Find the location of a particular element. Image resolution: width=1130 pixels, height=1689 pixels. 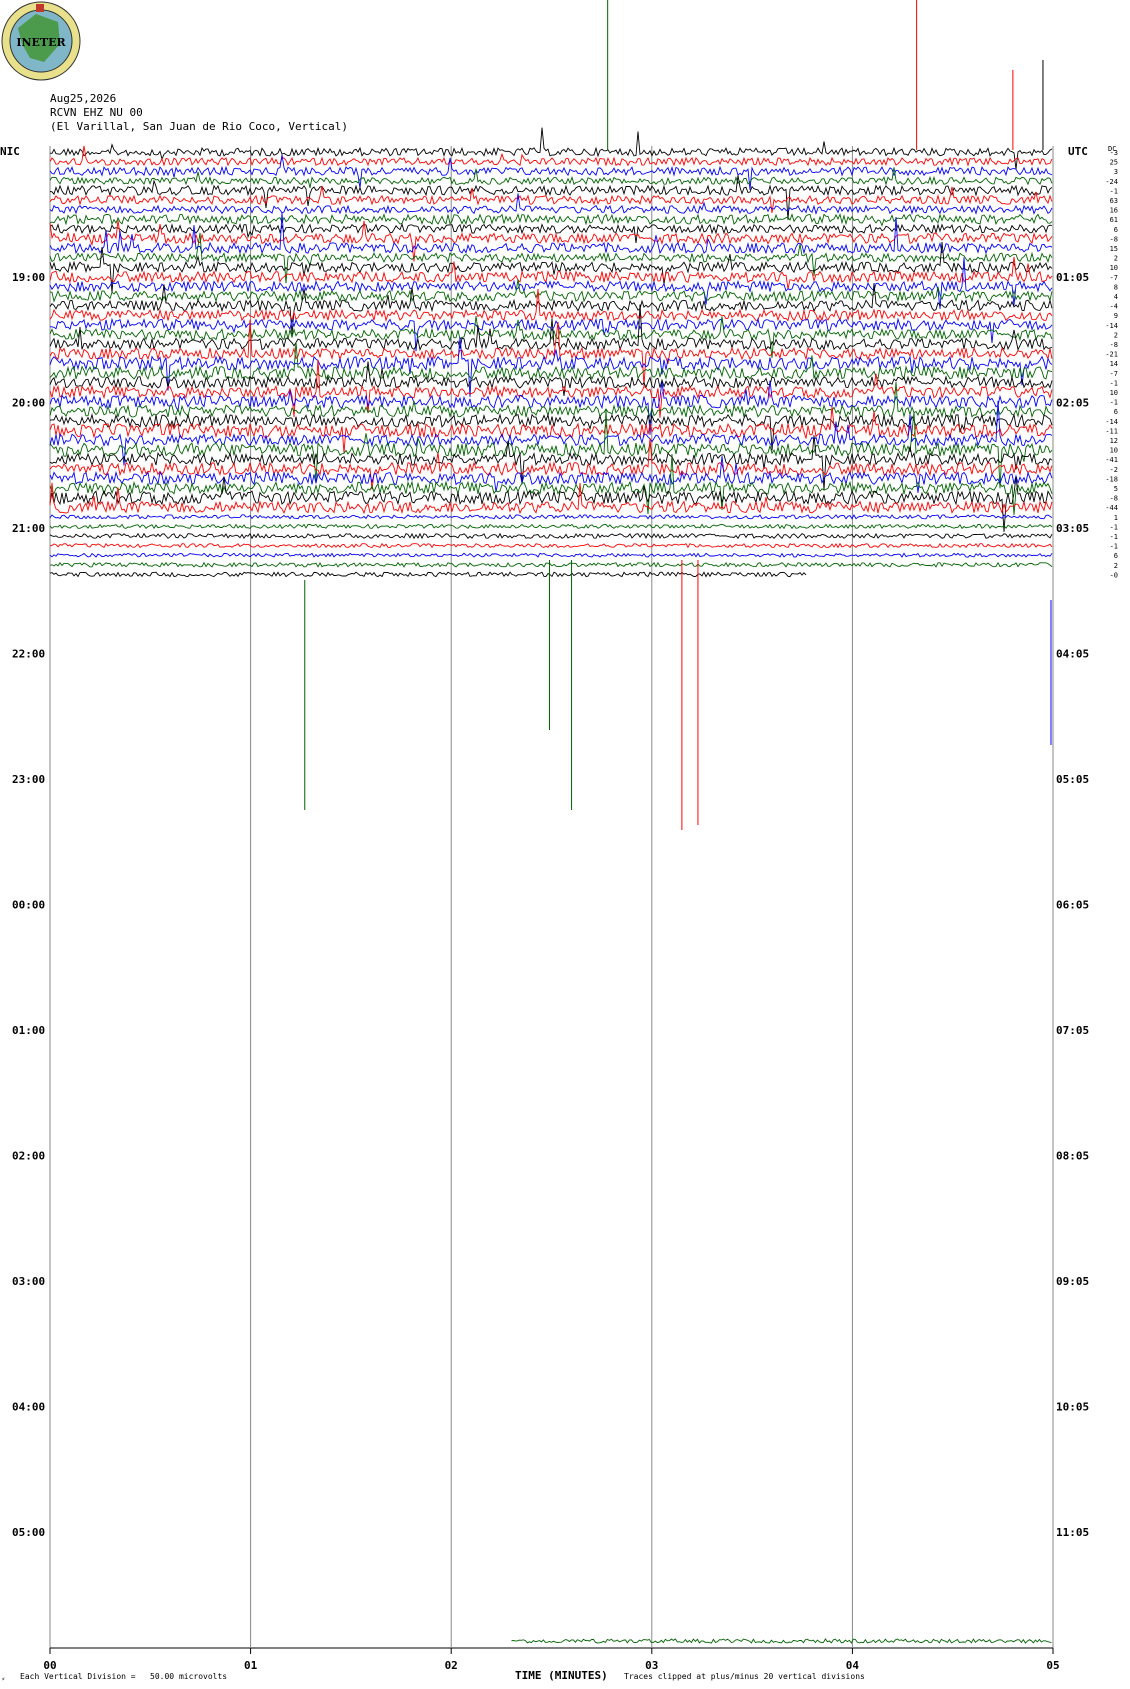

right-hour-label: 03:05 is located at coordinates (1072, 528).